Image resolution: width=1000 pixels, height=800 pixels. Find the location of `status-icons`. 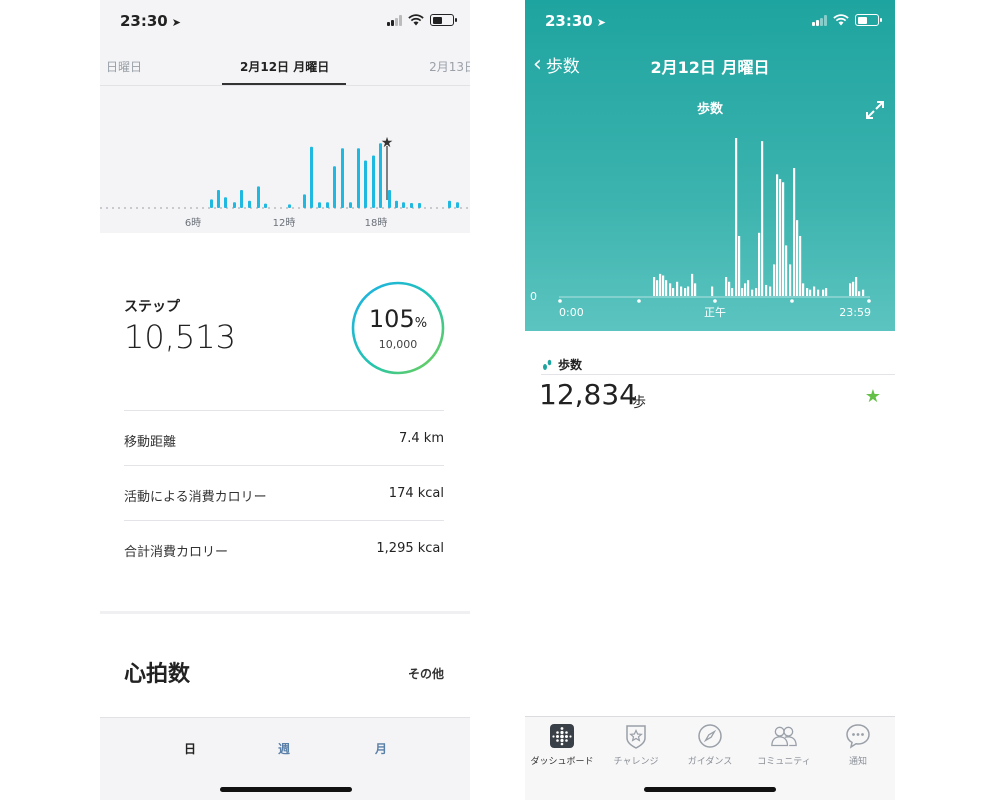

status-icons is located at coordinates (847, 20).